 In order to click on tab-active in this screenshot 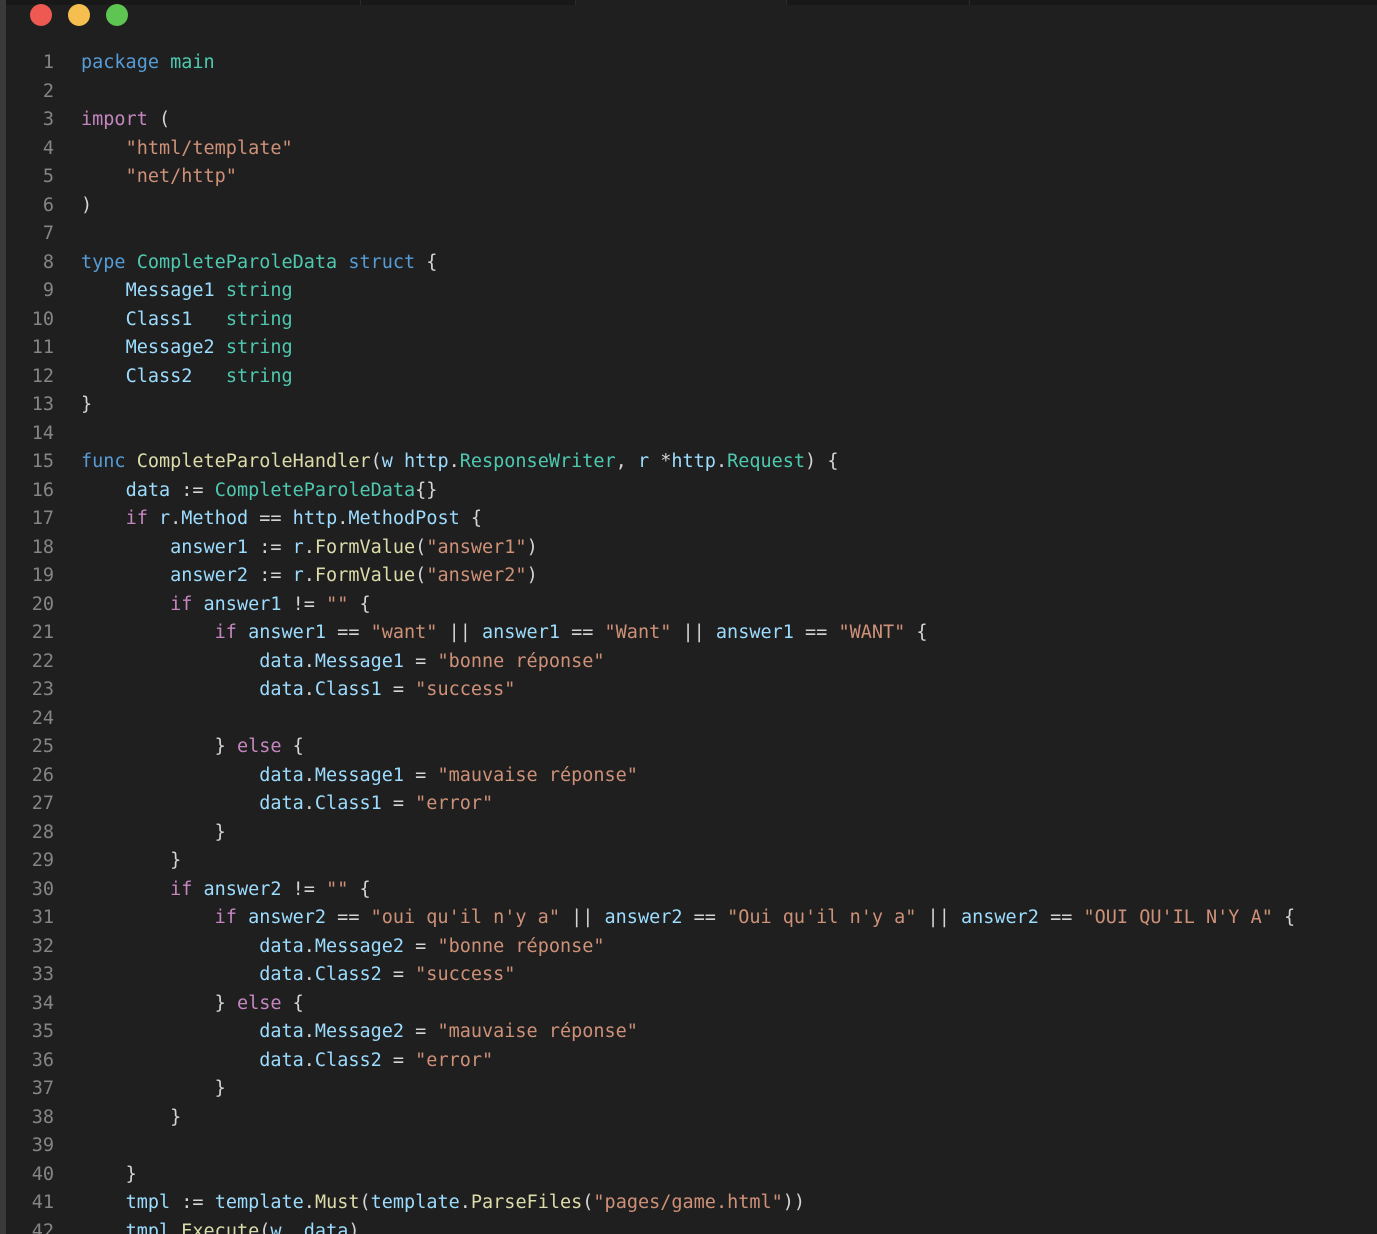, I will do `click(681, 2)`.